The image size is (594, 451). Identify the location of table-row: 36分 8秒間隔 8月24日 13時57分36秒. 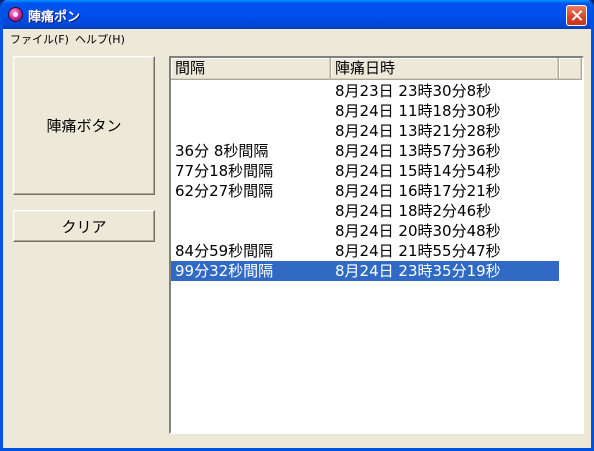
(376, 151).